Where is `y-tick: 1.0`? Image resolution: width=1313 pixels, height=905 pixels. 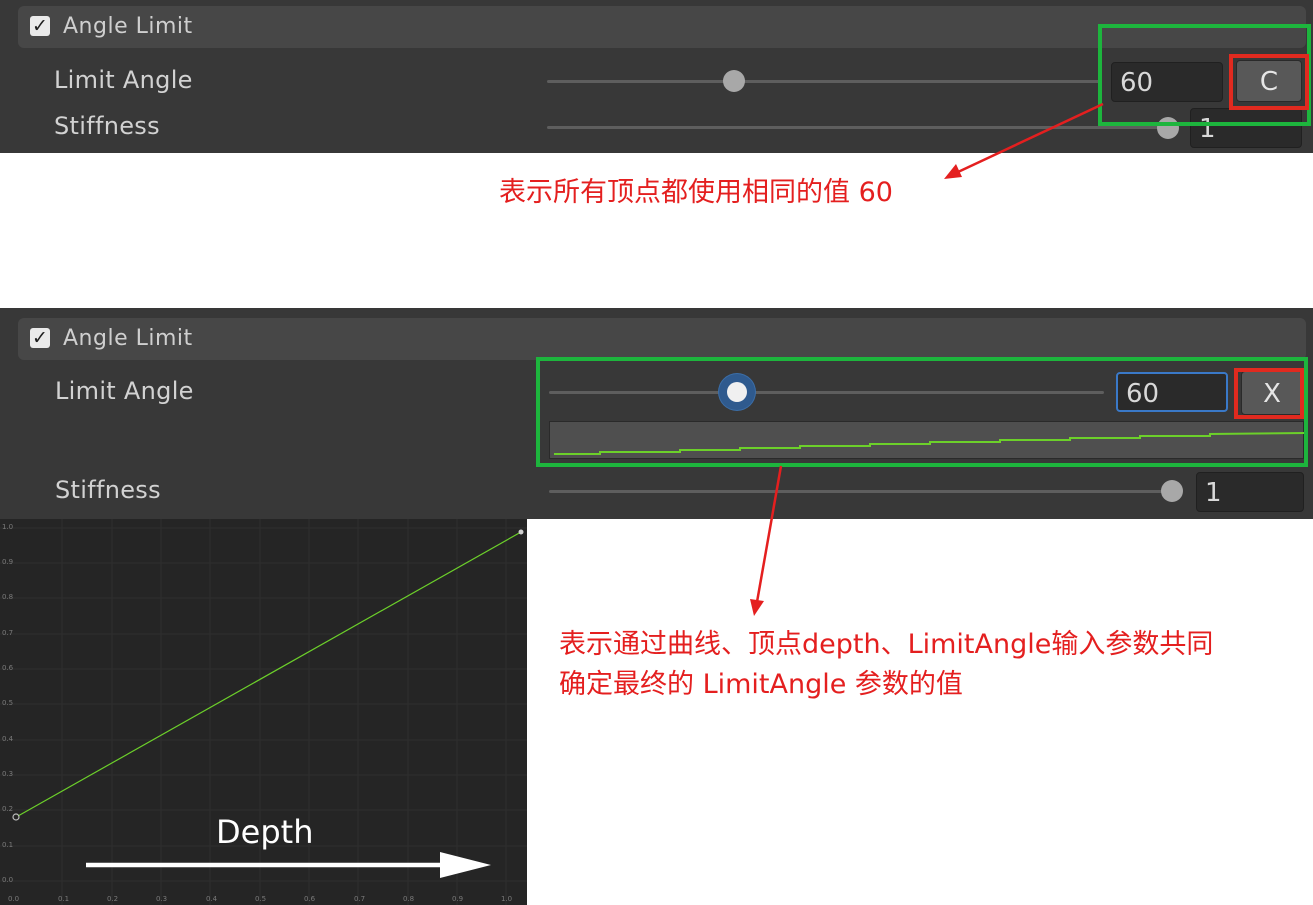
y-tick: 1.0 is located at coordinates (8, 527).